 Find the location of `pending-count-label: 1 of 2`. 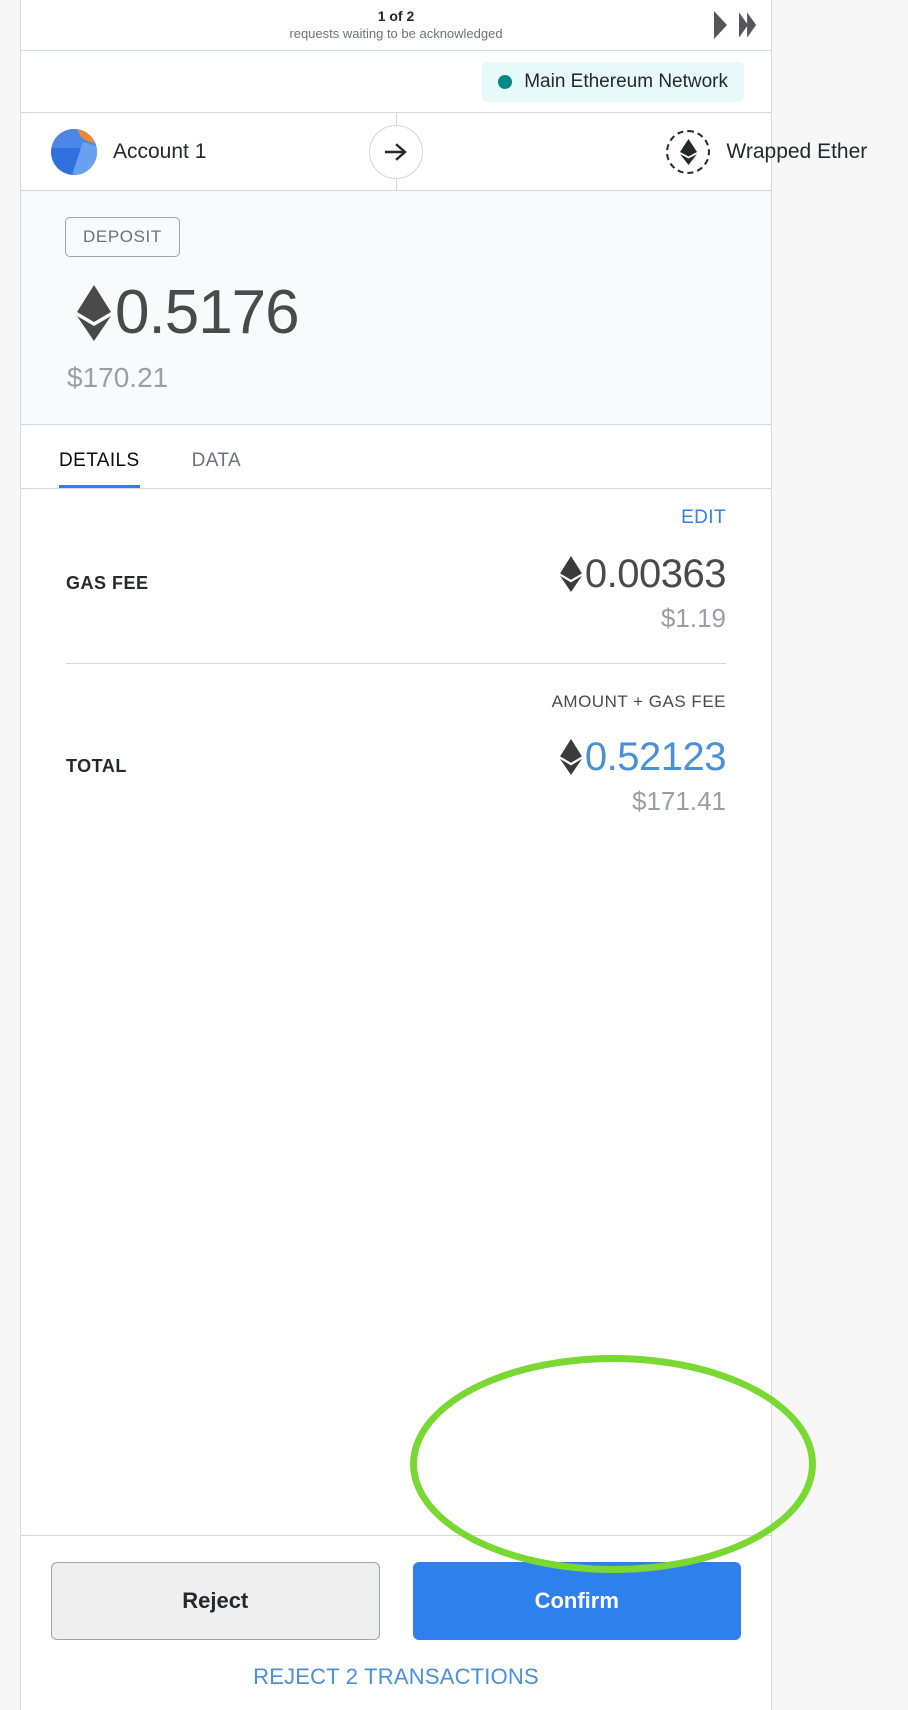

pending-count-label: 1 of 2 is located at coordinates (396, 16).